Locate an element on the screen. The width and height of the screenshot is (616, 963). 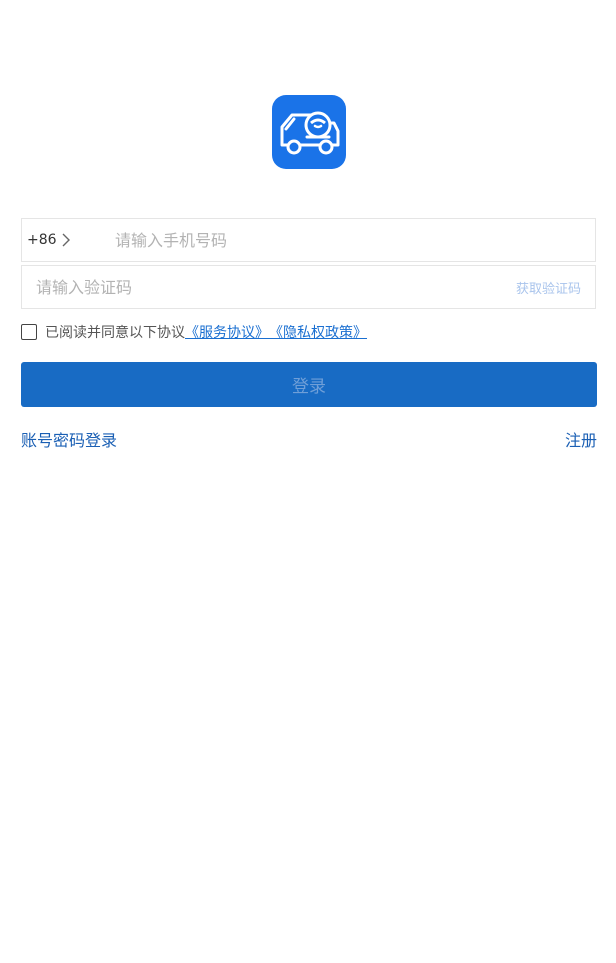
agreement-row: 已阅读并同意以下协议 《服务协议》 《隐私权政策》 is located at coordinates (194, 332).